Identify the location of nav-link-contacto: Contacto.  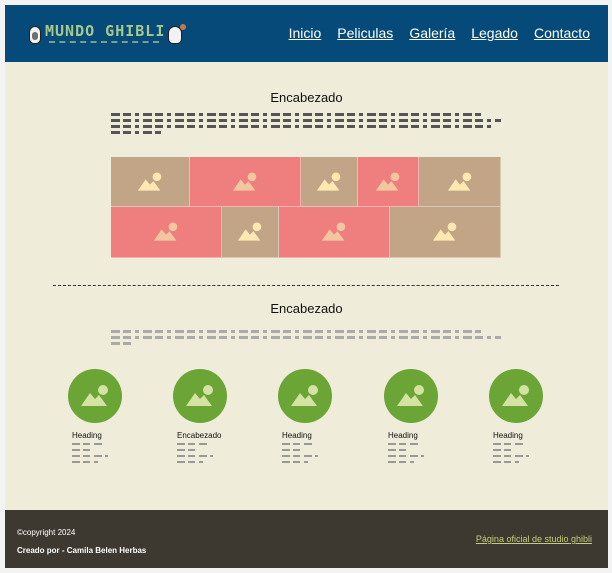
(562, 33).